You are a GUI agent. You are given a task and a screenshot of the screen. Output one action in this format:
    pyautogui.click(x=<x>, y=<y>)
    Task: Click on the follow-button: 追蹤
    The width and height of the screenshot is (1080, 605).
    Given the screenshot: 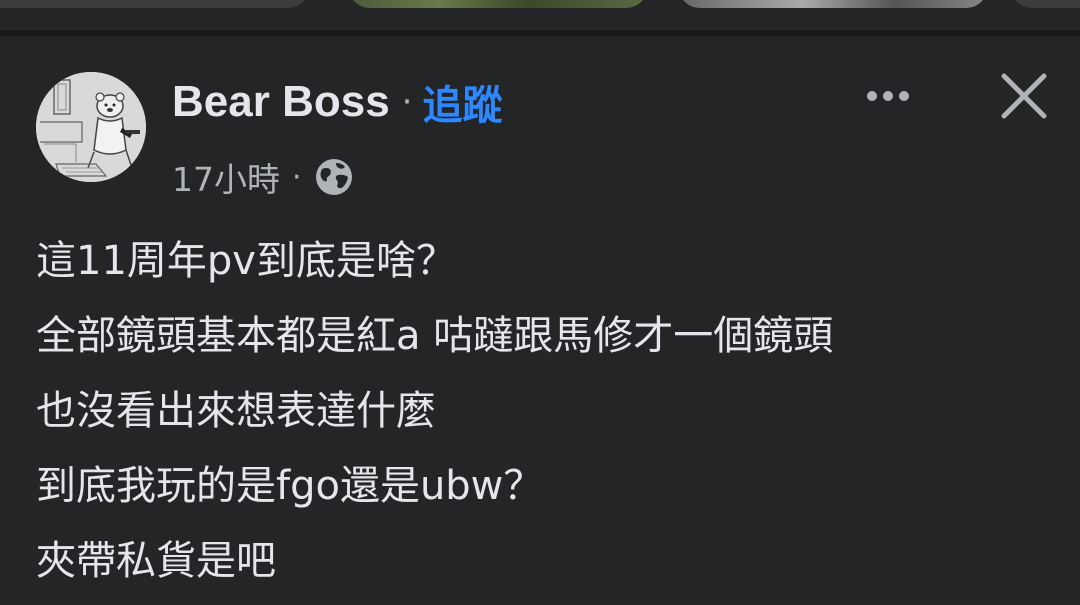 What is the action you would take?
    pyautogui.click(x=462, y=102)
    